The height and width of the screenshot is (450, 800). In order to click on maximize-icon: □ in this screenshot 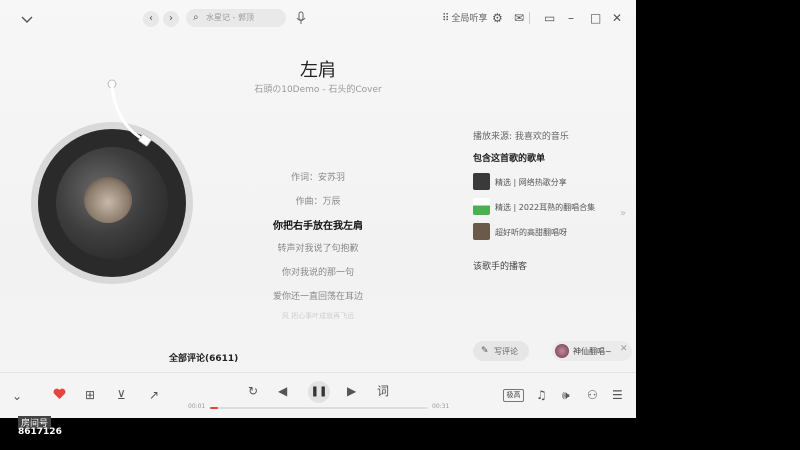, I will do `click(595, 18)`.